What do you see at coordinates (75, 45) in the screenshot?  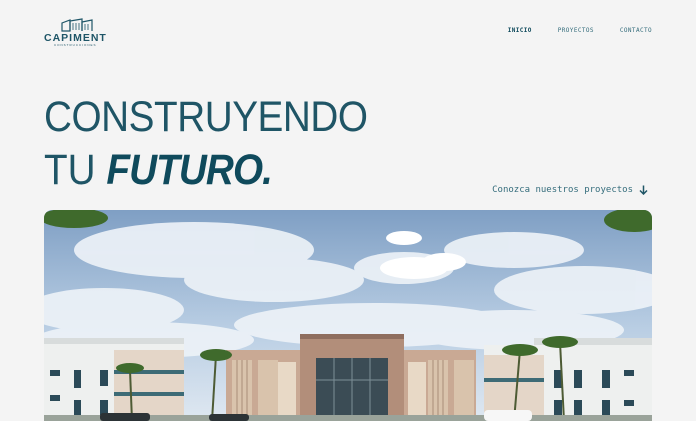 I see `brand-subtitle: CONSTRUCCIONES` at bounding box center [75, 45].